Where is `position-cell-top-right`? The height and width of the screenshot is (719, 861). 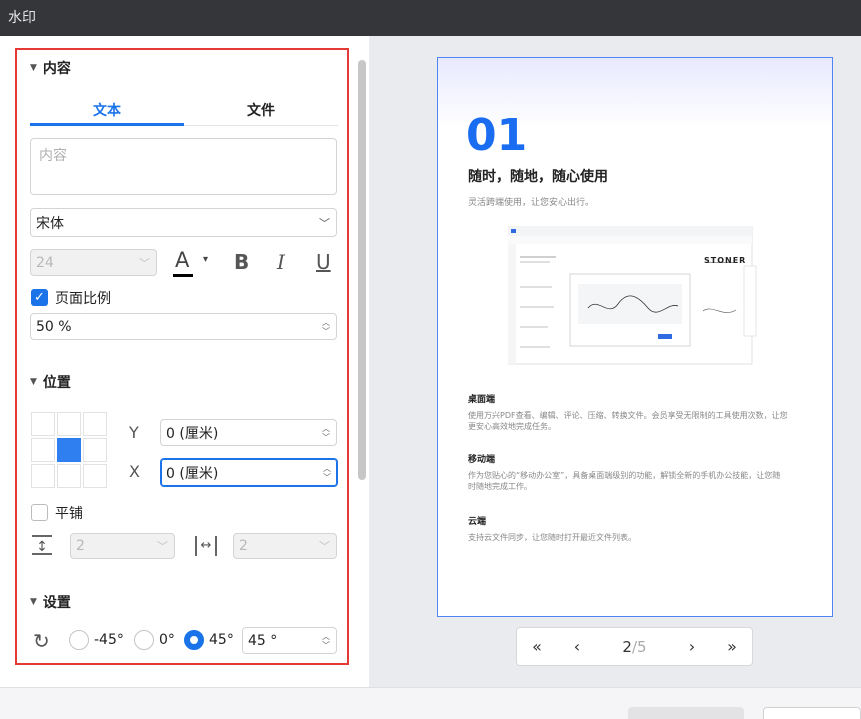
position-cell-top-right is located at coordinates (95, 424).